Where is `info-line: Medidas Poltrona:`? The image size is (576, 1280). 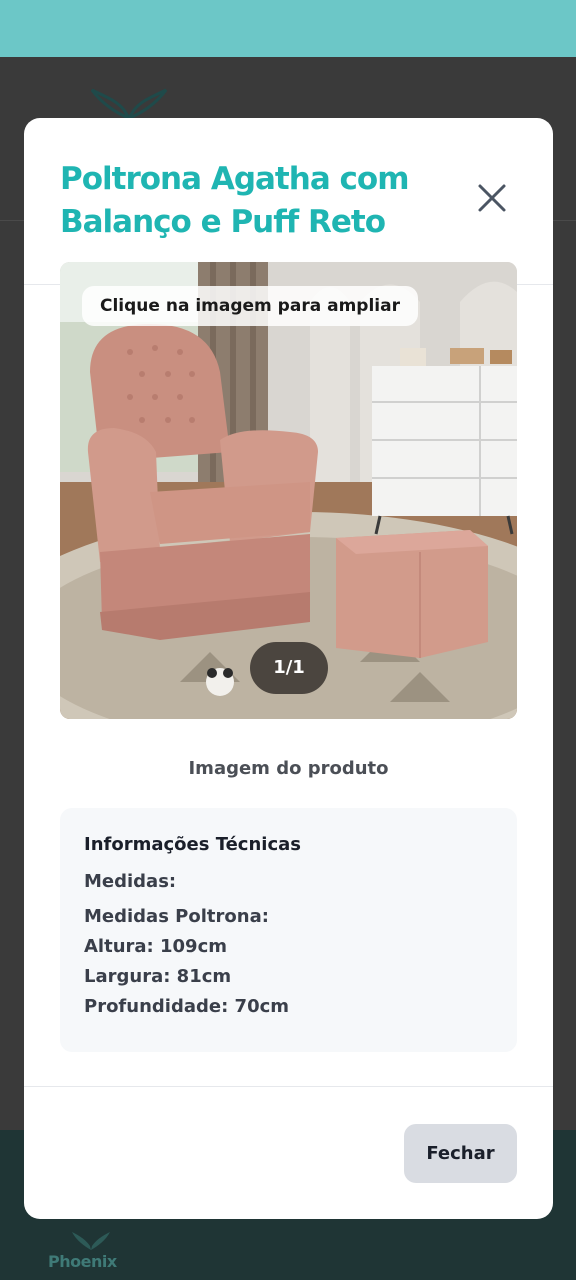
info-line: Medidas Poltrona: is located at coordinates (176, 916).